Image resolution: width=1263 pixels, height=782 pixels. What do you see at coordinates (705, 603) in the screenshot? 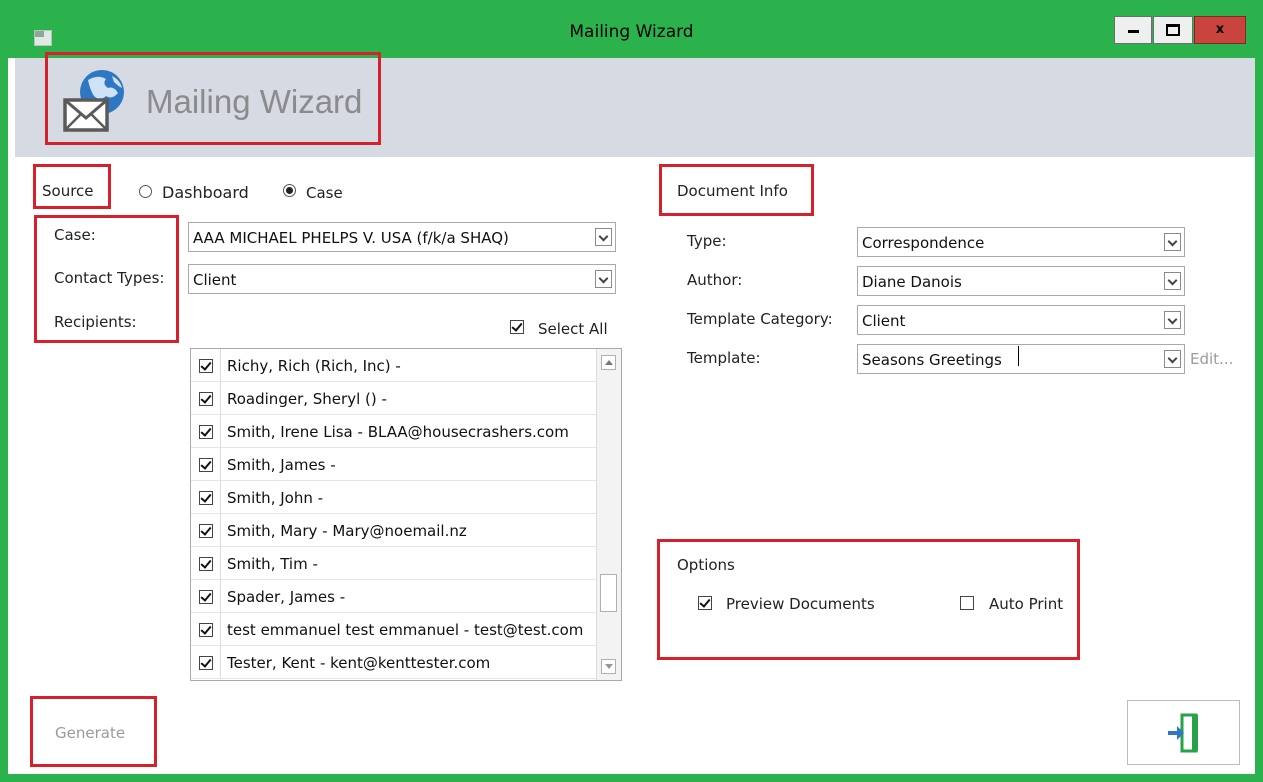
I see `preview-documents-checkbox` at bounding box center [705, 603].